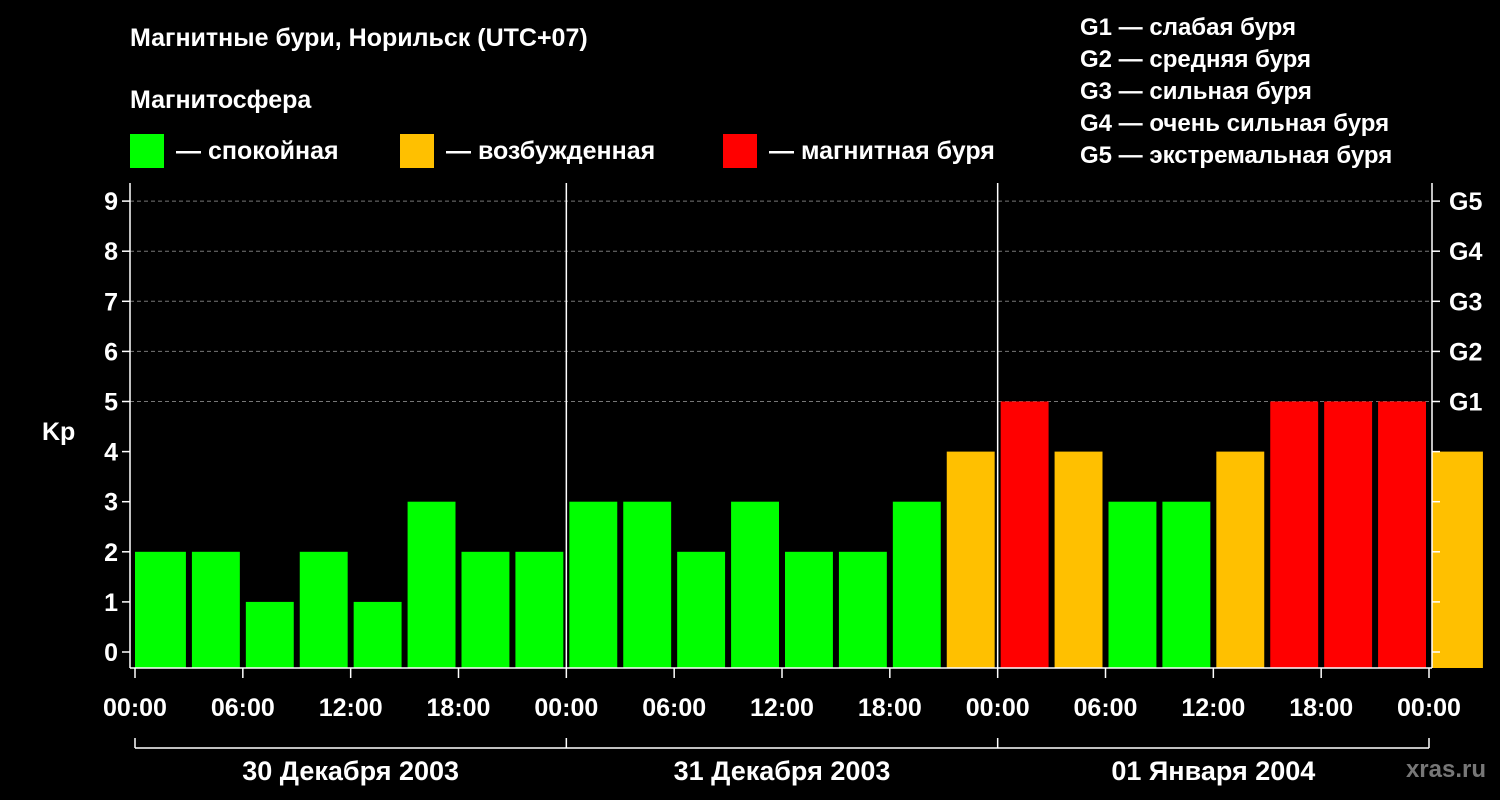  I want to click on day-label: 01 Января 2004, so click(1213, 771).